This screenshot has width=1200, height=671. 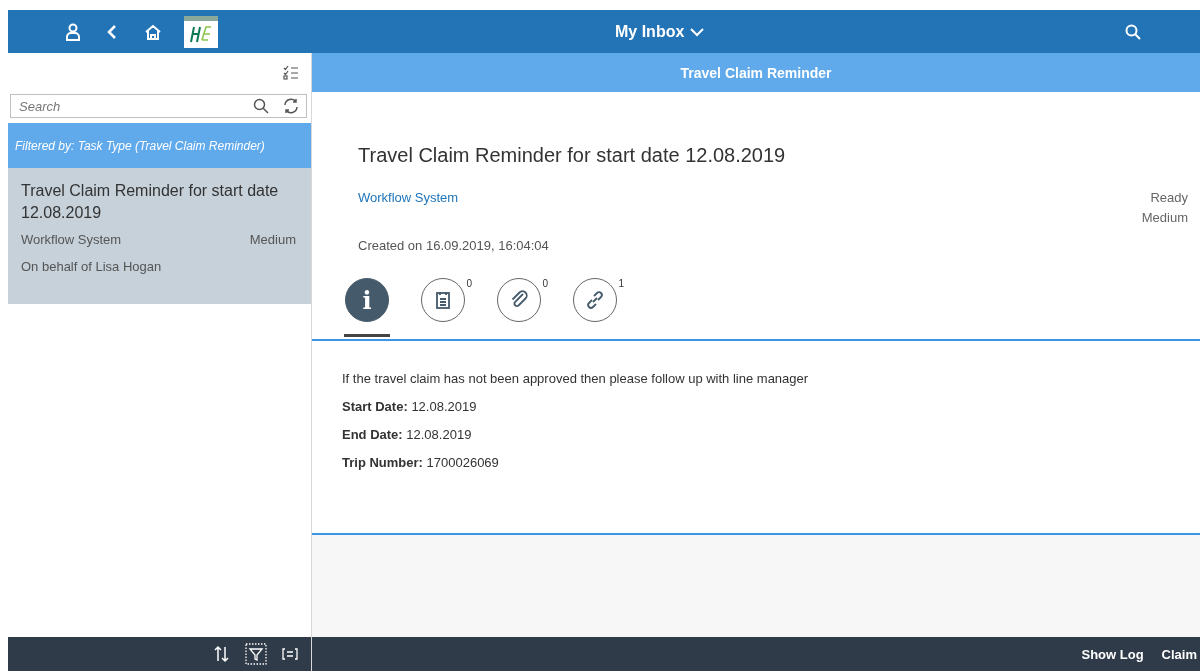 What do you see at coordinates (71, 239) in the screenshot?
I see `task-creator: Workflow System` at bounding box center [71, 239].